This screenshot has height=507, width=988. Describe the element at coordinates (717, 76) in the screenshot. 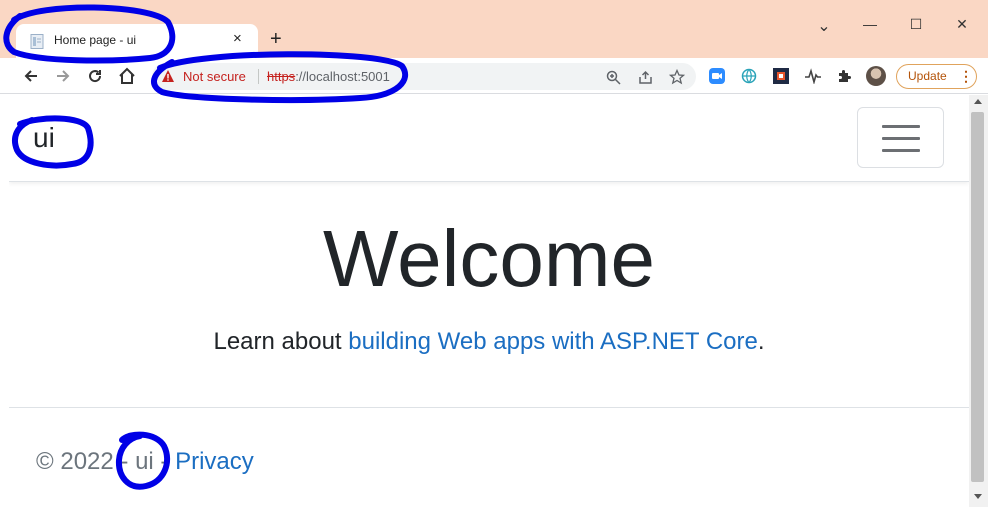

I see `zoom-video-extension-icon` at that location.